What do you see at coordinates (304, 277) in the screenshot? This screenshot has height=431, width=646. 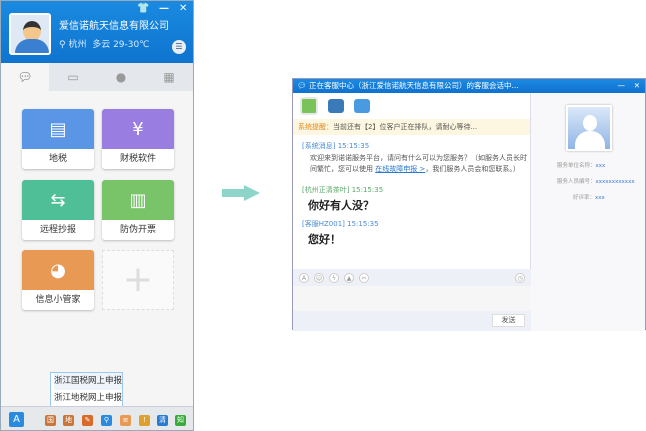 I see `font-icon: A` at bounding box center [304, 277].